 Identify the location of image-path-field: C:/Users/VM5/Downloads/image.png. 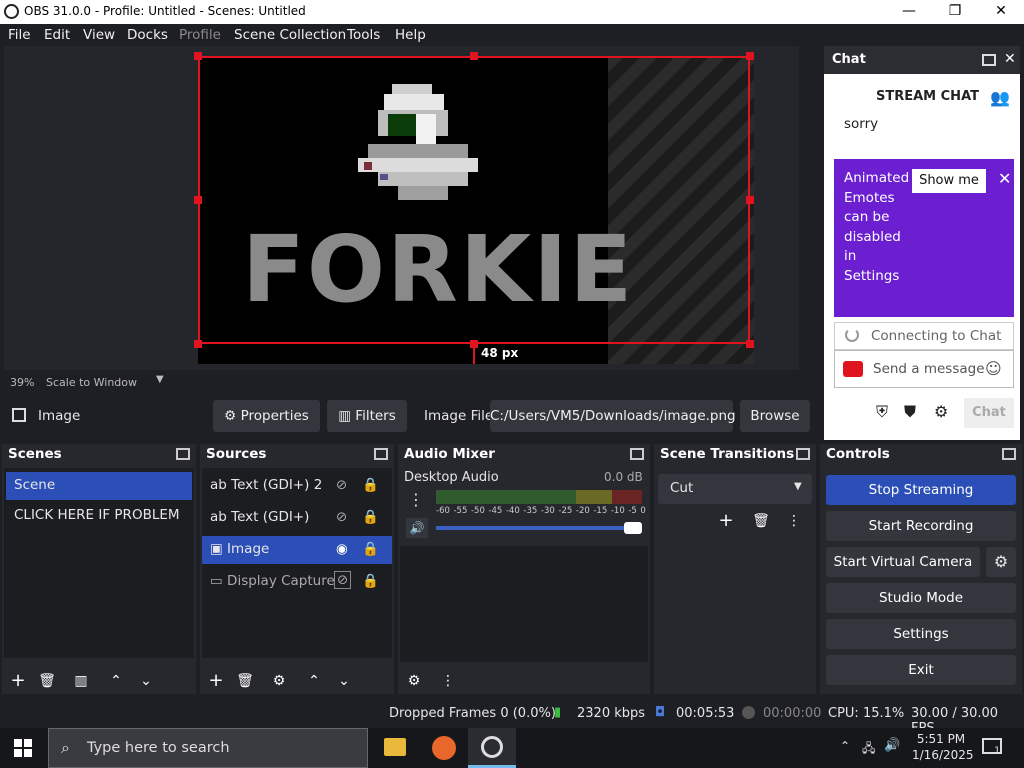
(613, 416).